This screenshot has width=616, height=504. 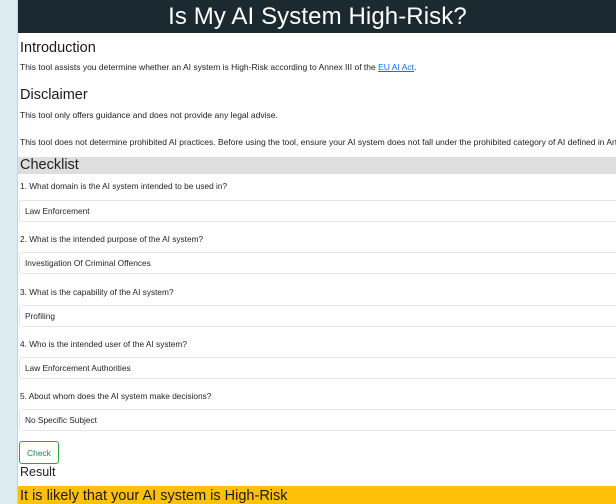 I want to click on disclaimer-heading: Disclaimer, so click(x=54, y=95).